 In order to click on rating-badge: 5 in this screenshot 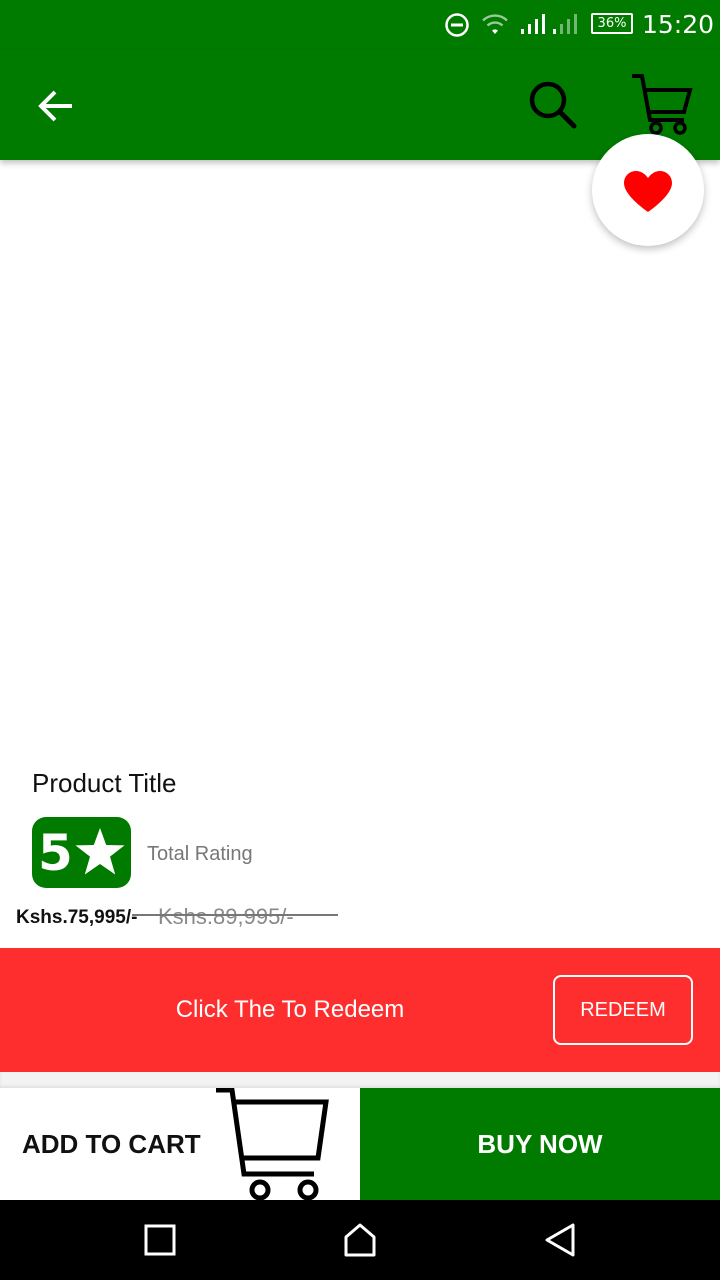, I will do `click(81, 852)`.